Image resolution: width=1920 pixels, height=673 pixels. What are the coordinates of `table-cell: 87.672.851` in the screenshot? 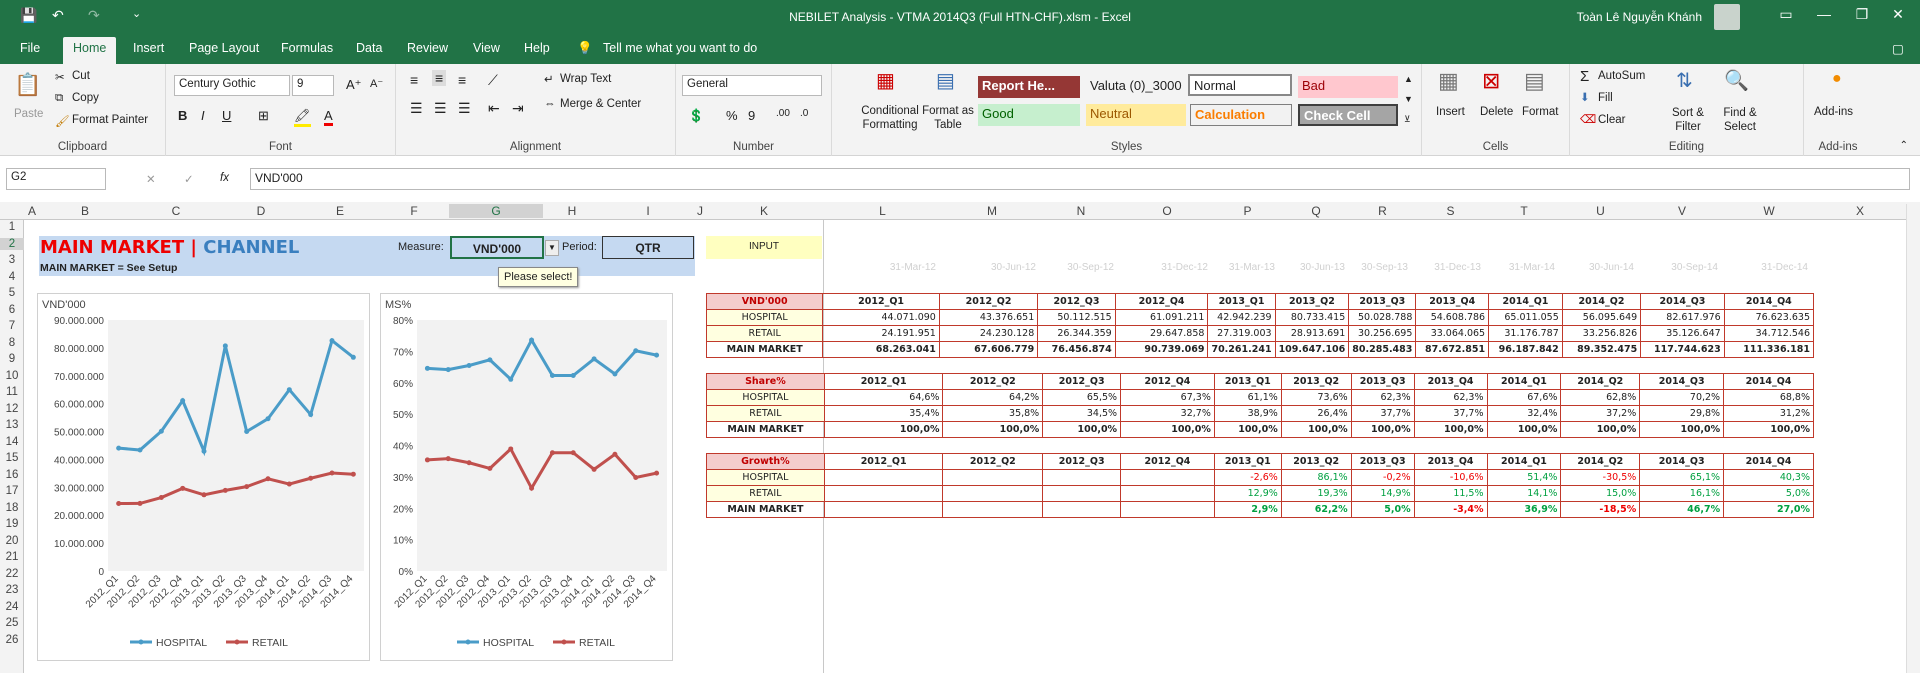 It's located at (1452, 349).